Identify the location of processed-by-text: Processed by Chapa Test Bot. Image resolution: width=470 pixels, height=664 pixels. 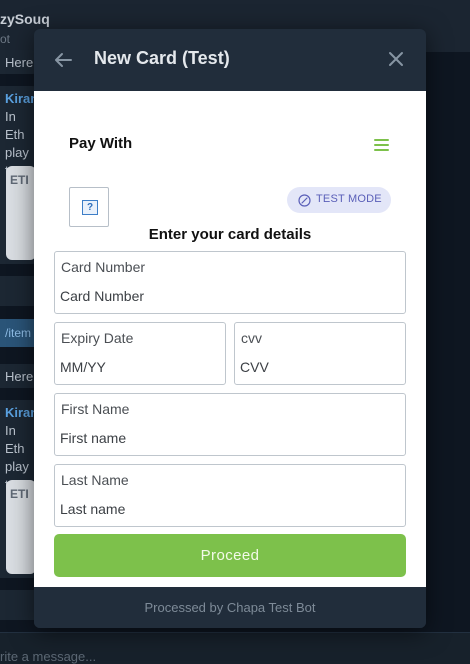
(230, 607).